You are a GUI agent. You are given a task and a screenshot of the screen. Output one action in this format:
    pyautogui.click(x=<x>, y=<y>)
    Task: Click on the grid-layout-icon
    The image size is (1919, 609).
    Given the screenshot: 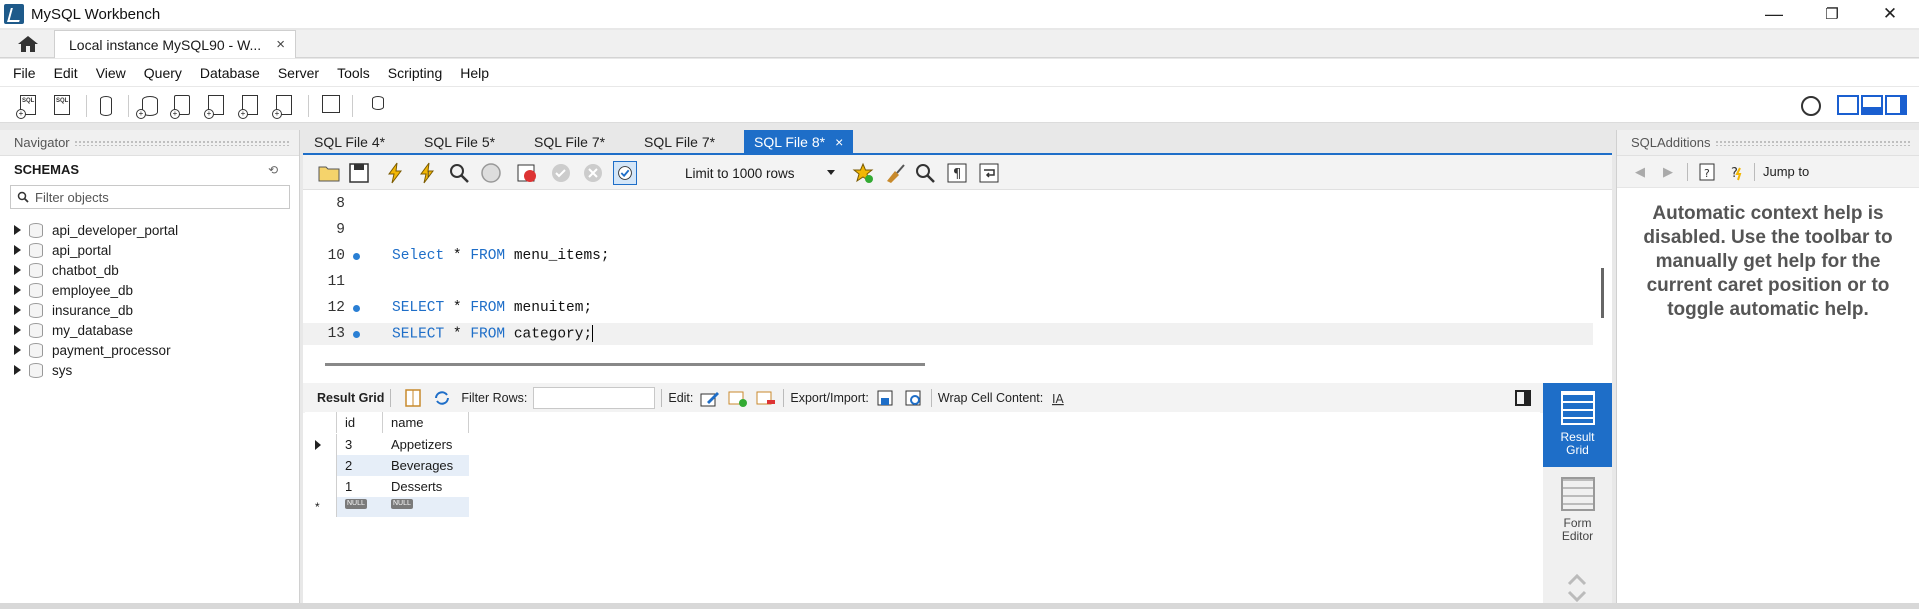 What is the action you would take?
    pyautogui.click(x=414, y=398)
    